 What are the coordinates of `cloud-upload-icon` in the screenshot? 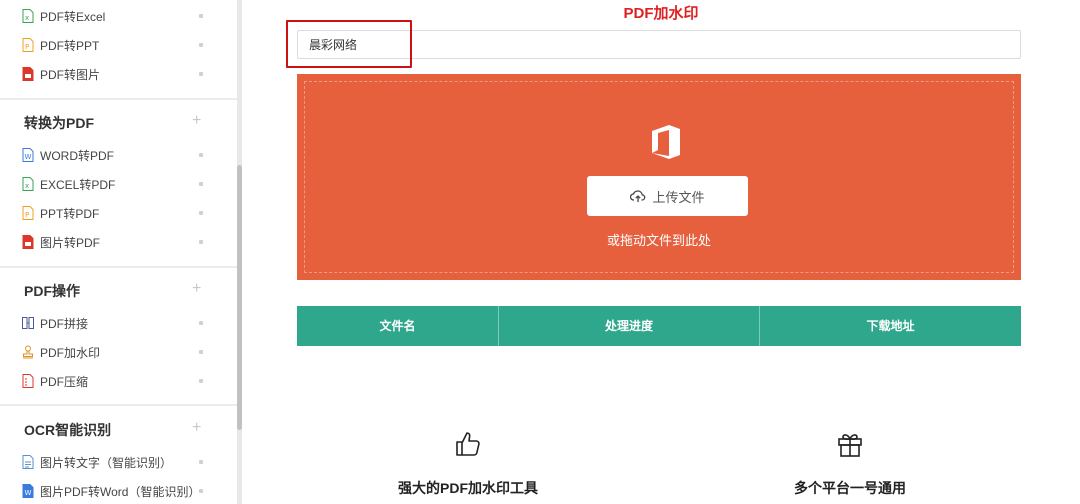 It's located at (638, 196).